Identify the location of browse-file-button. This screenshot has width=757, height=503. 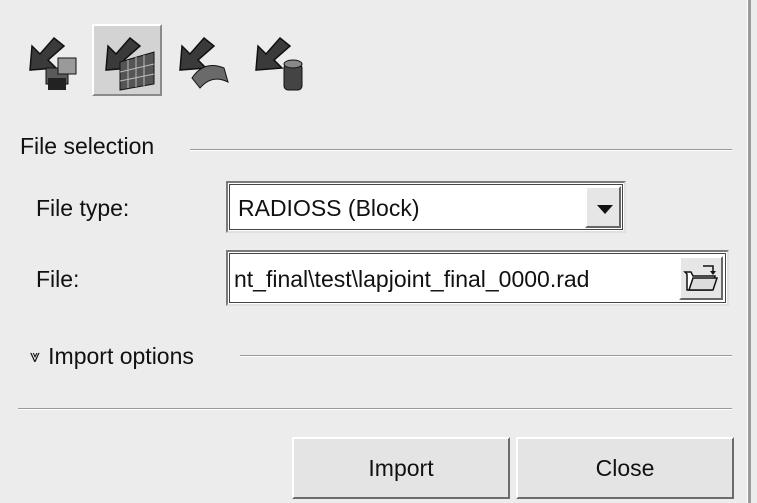
(701, 278).